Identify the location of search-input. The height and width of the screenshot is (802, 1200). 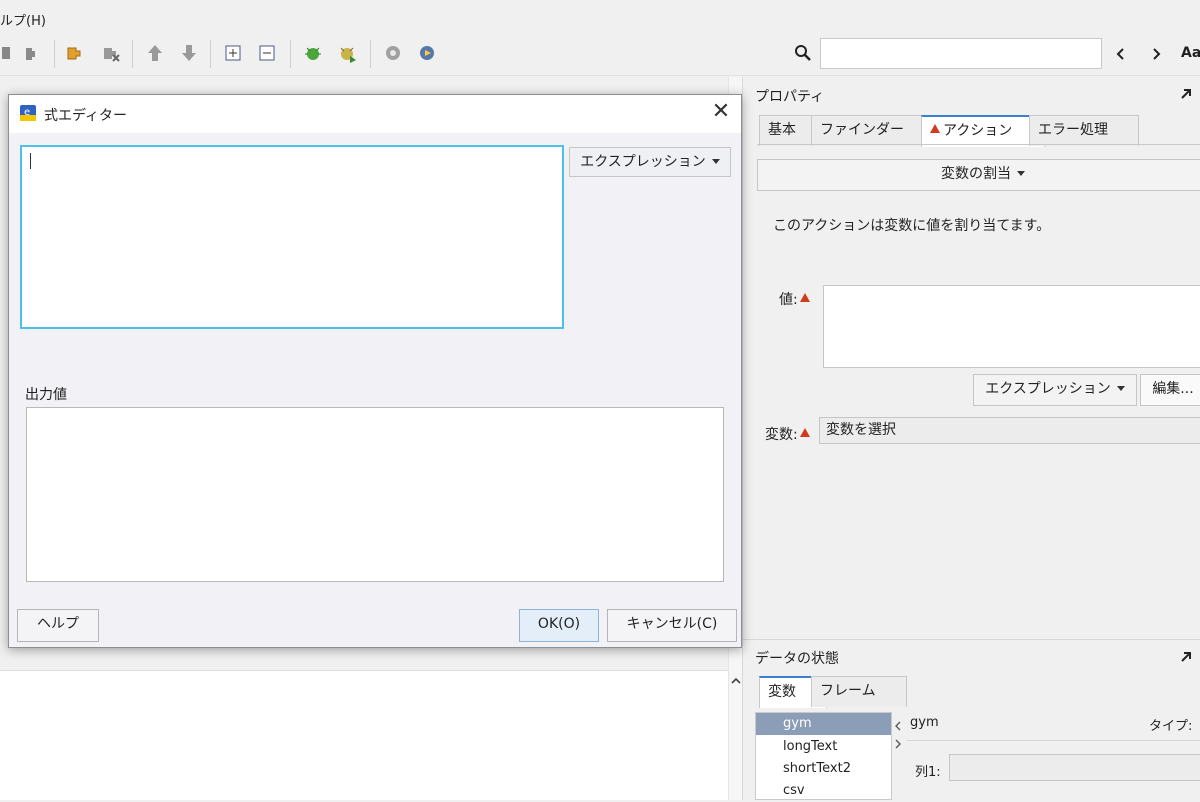
(961, 53).